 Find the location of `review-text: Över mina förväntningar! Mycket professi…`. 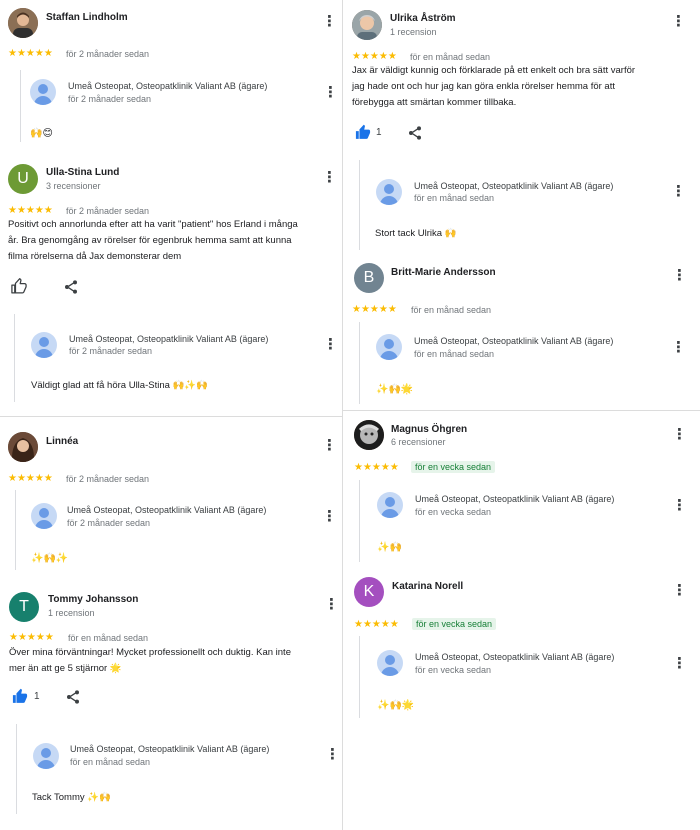

review-text: Över mina förväntningar! Mycket professi… is located at coordinates (174, 661).